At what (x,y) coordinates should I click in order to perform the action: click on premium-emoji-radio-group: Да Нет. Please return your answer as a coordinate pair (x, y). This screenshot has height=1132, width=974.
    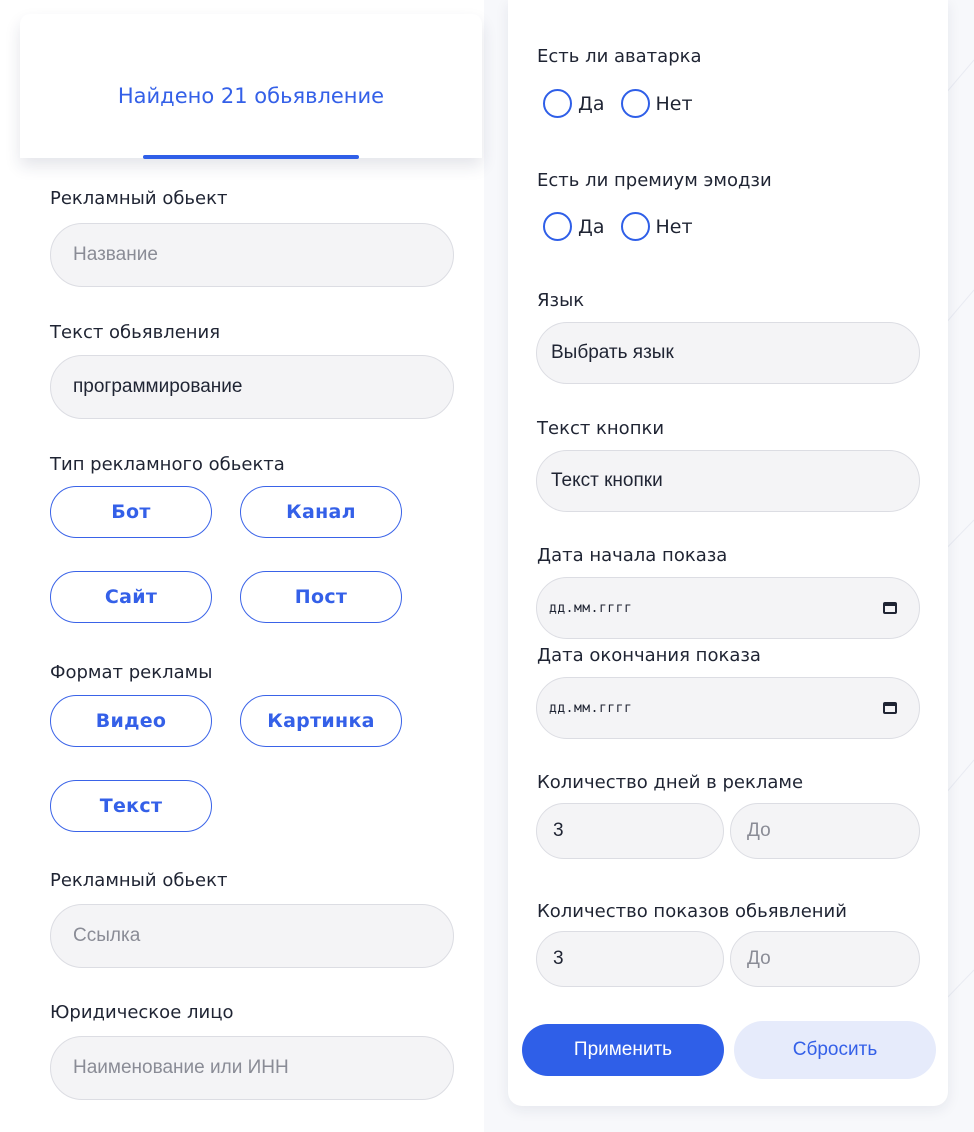
    Looking at the image, I should click on (626, 226).